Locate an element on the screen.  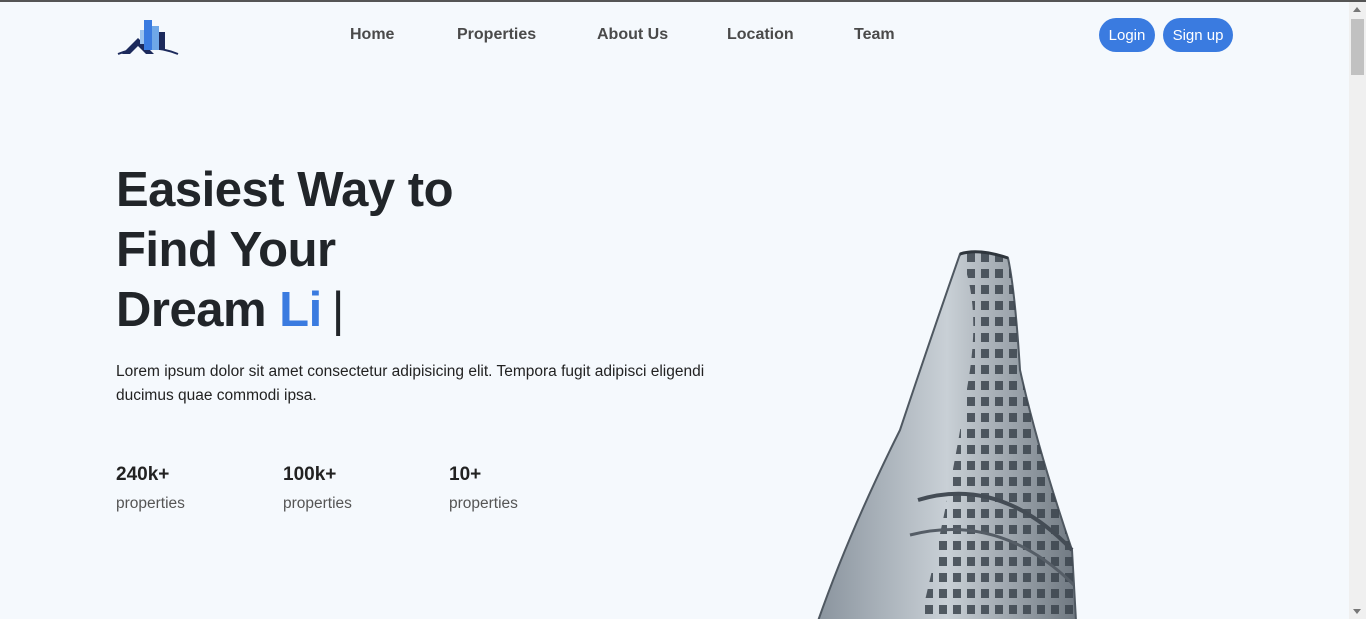
stat-value: 10+ is located at coordinates (465, 474).